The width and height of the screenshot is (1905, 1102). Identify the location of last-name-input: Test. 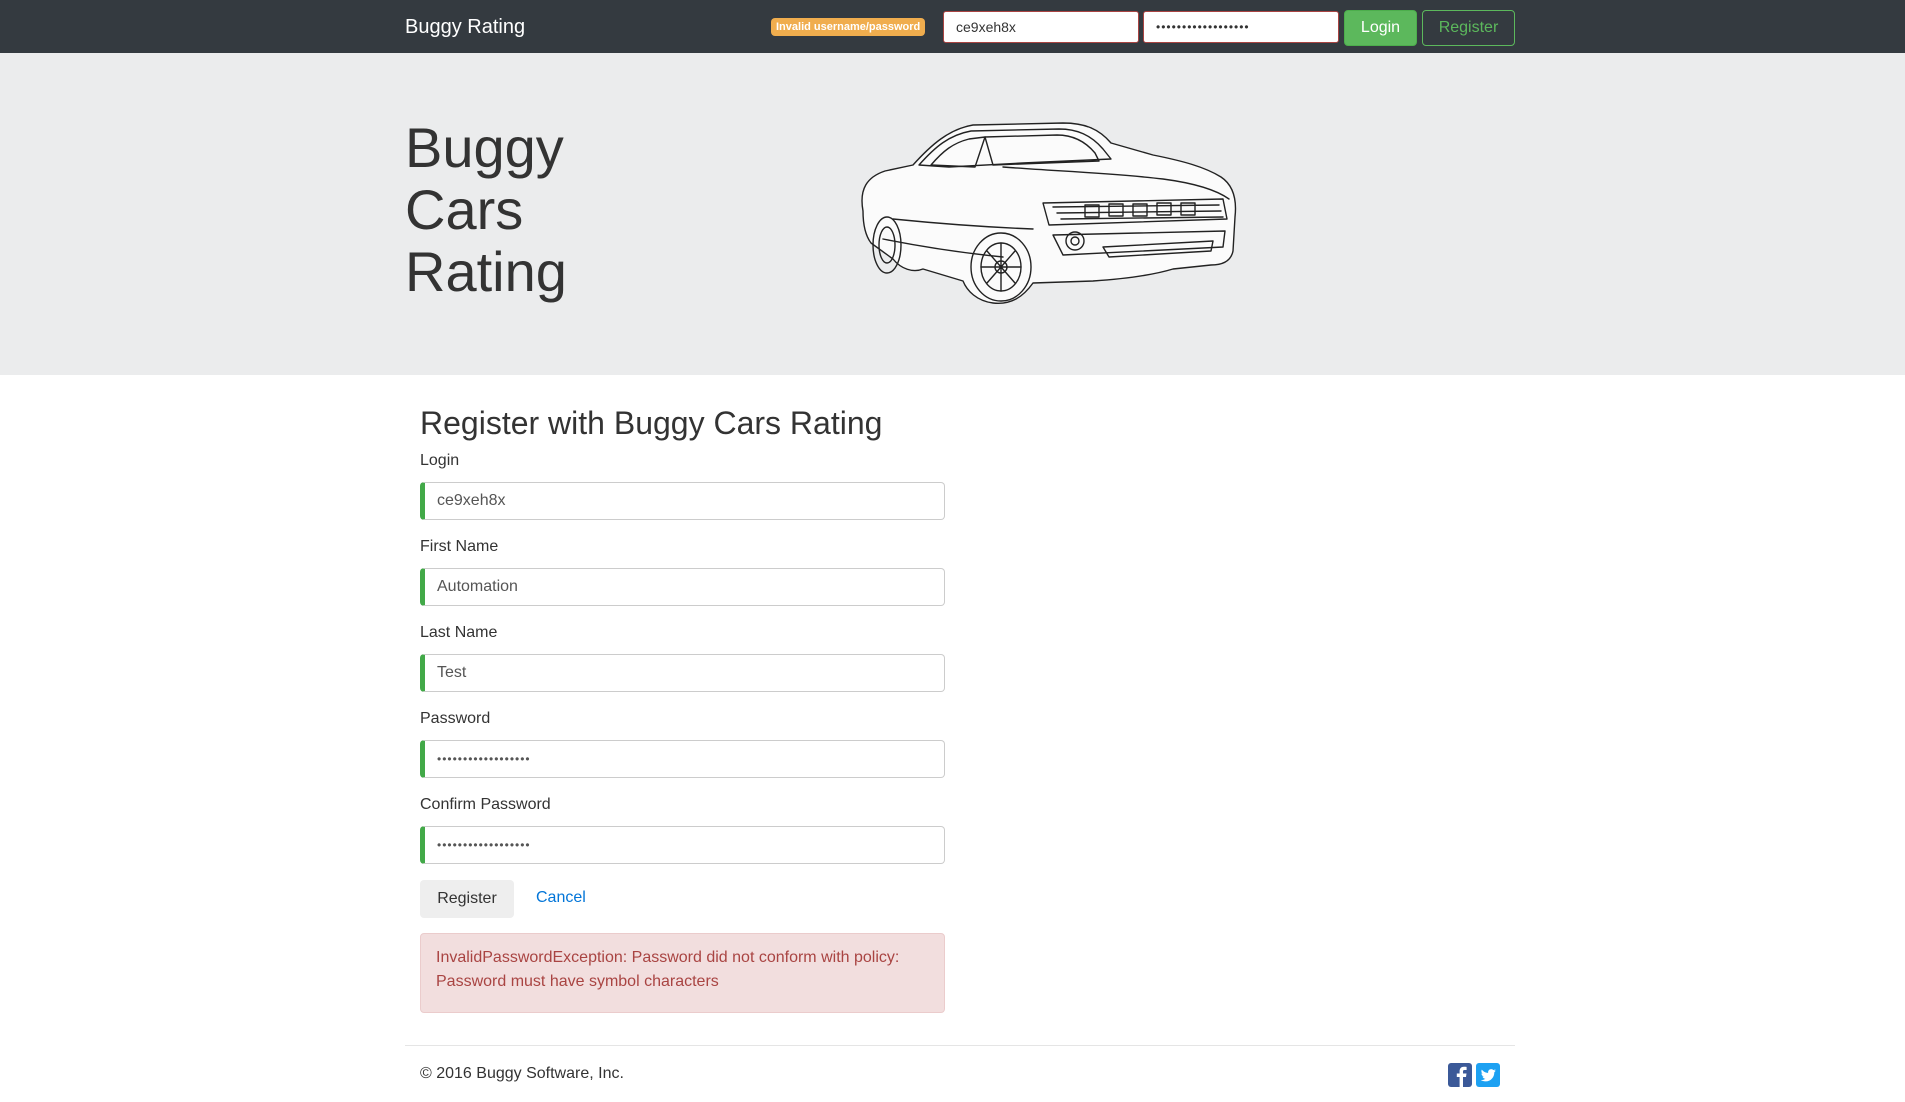
(682, 673).